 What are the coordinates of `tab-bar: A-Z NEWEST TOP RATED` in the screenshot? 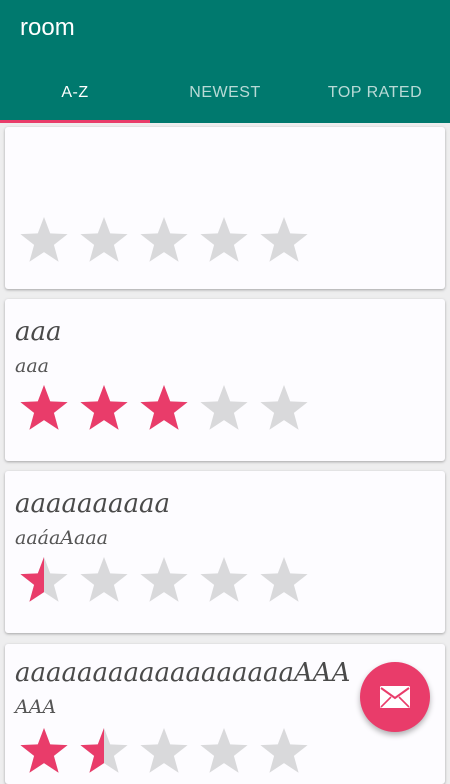 It's located at (225, 92).